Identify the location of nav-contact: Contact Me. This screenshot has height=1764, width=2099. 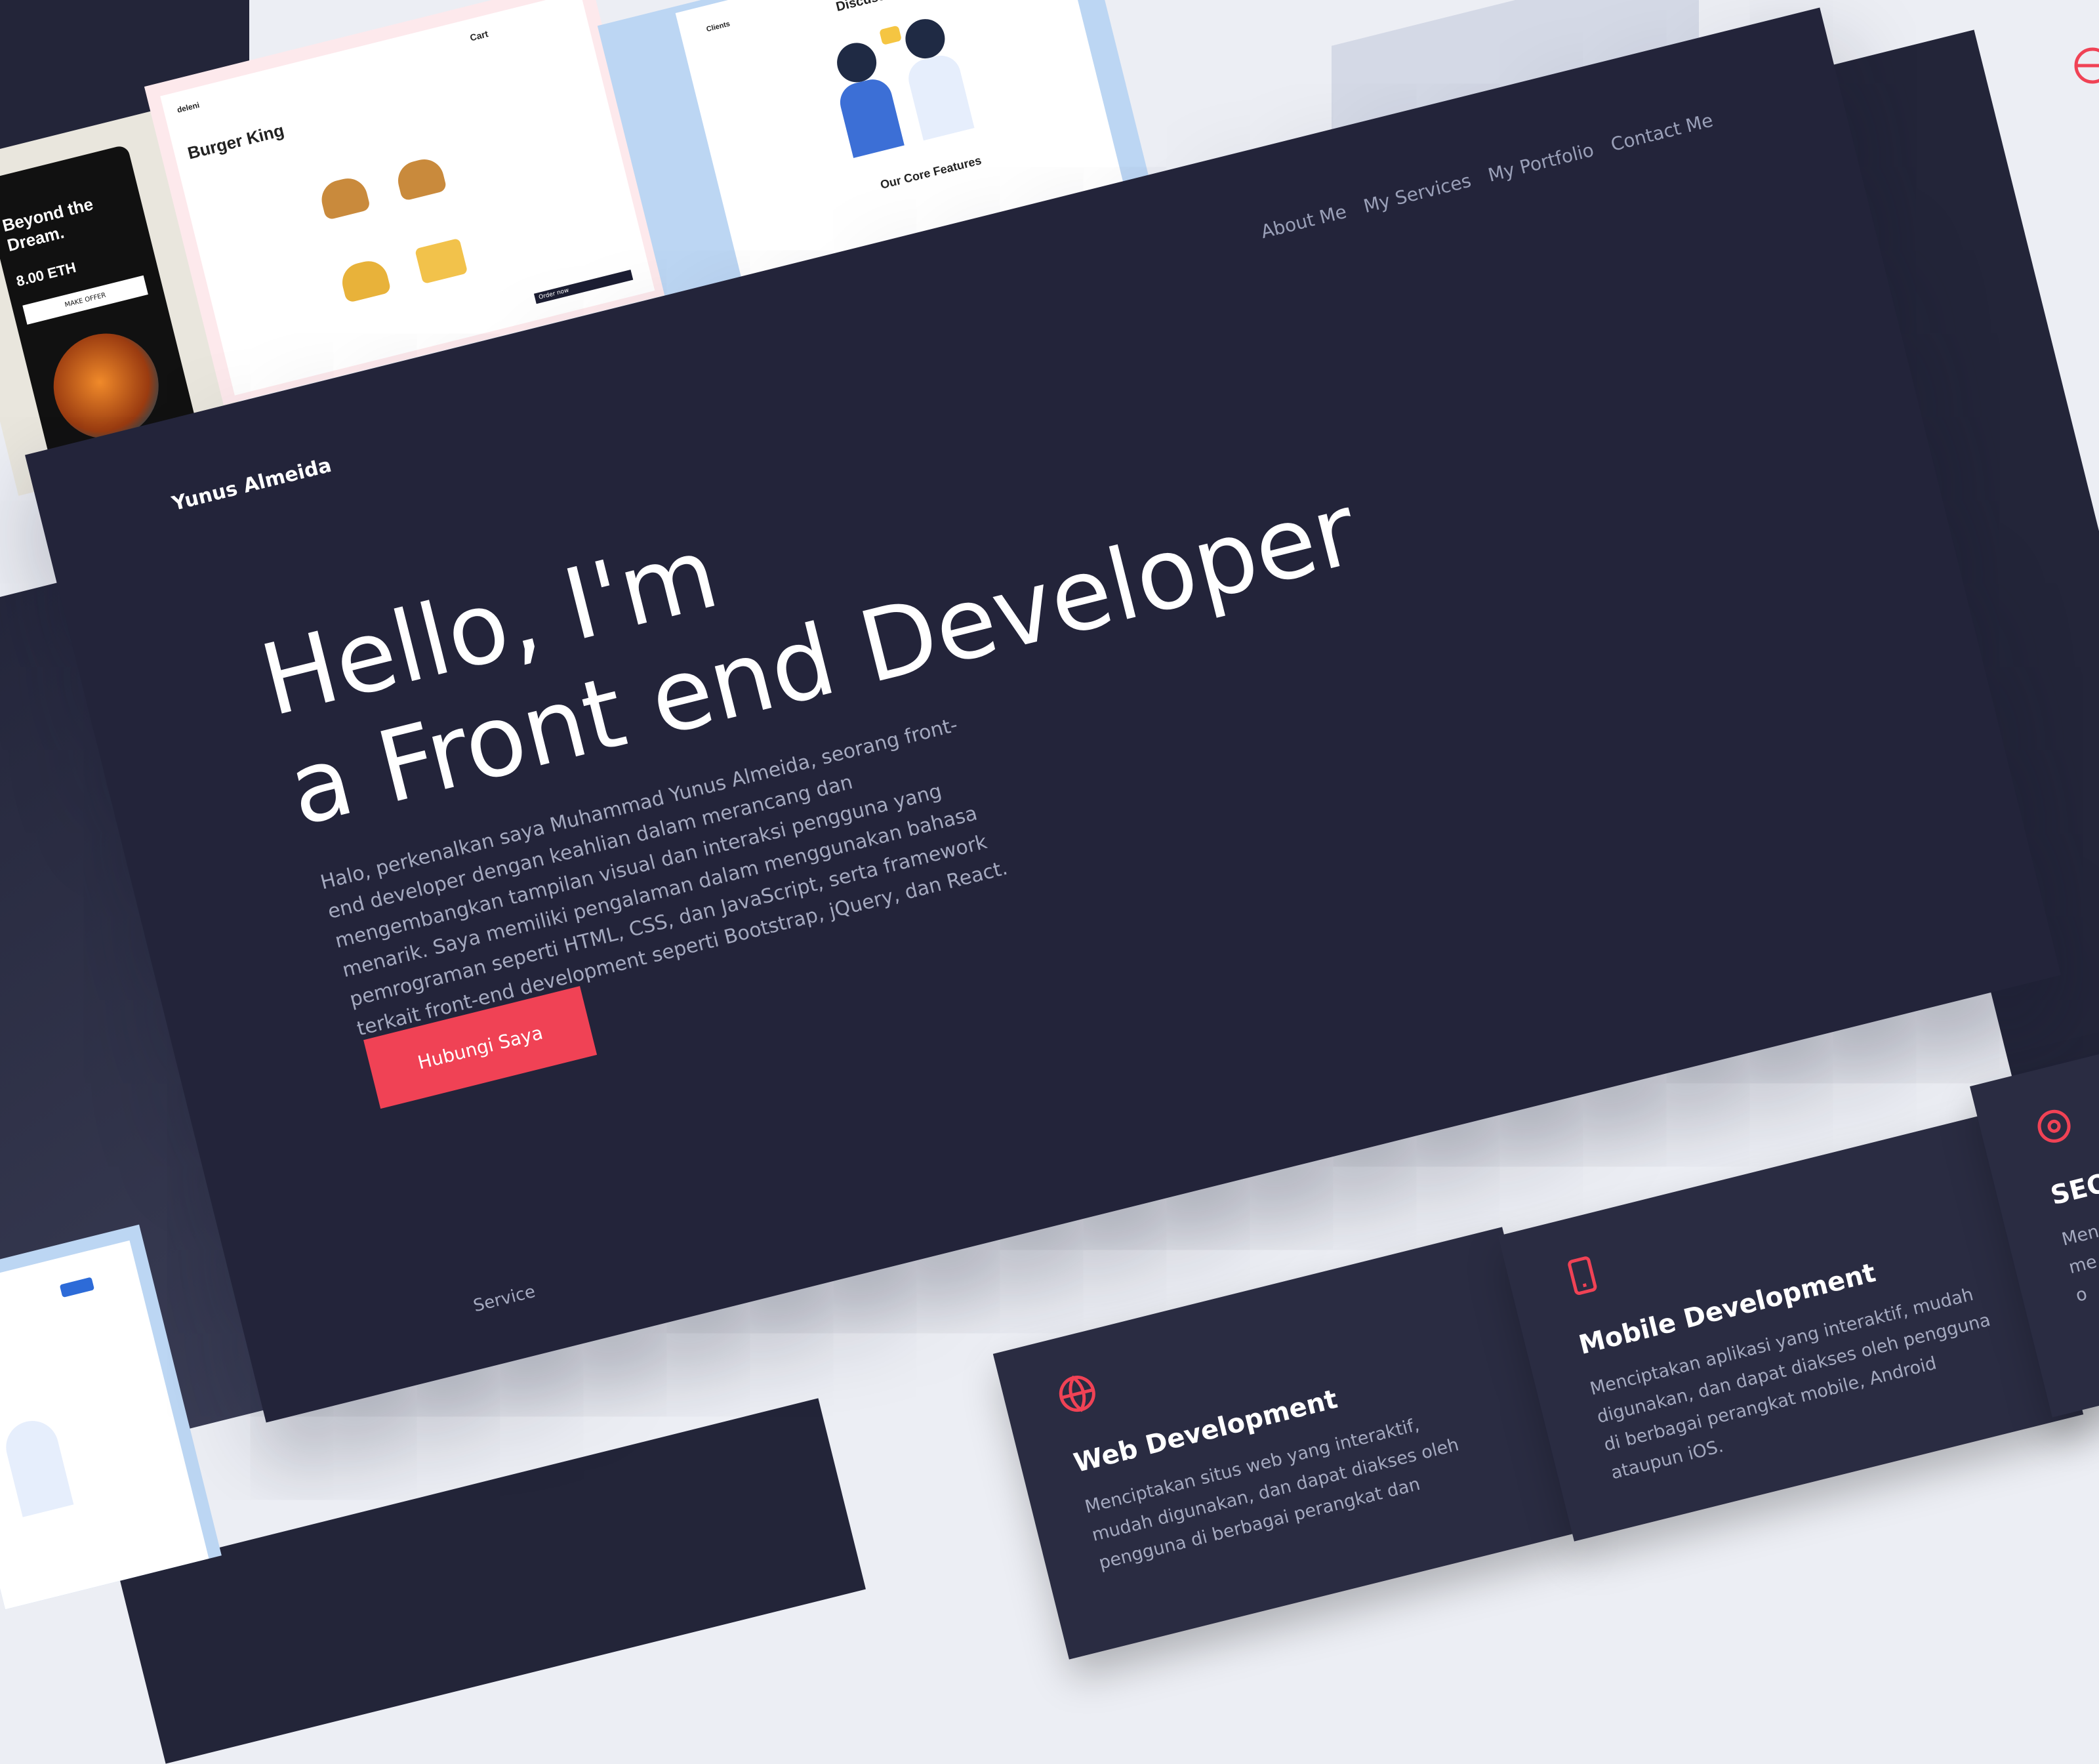
(1661, 133).